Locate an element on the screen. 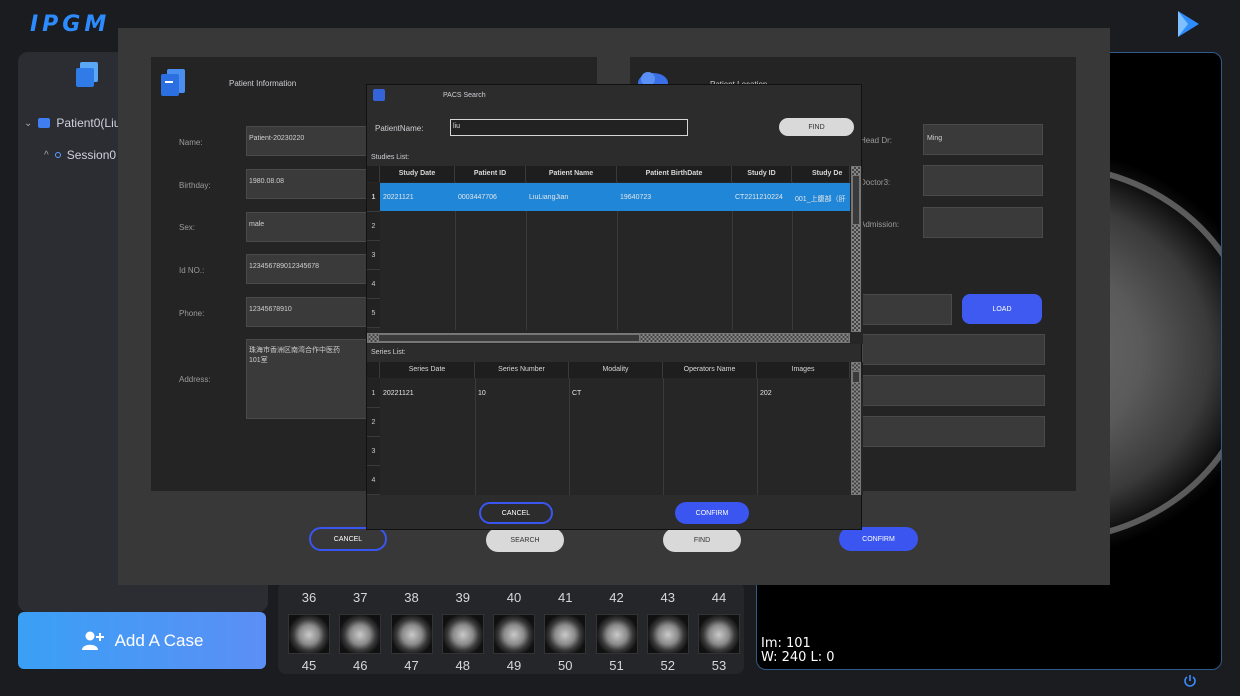 Image resolution: width=1240 pixels, height=696 pixels. window-level: W: 240 L: 0 is located at coordinates (798, 657).